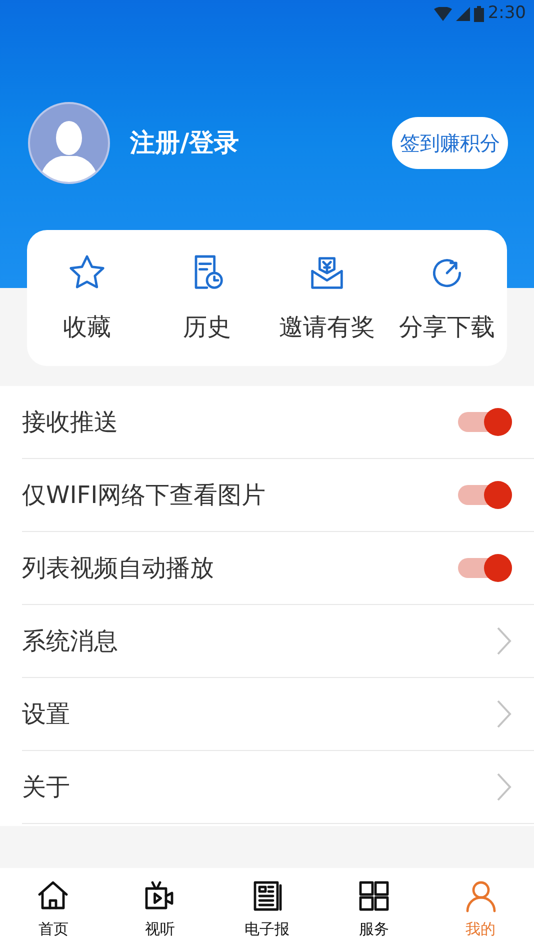 This screenshot has width=534, height=950. What do you see at coordinates (70, 422) in the screenshot?
I see `settings-label: 接收推送` at bounding box center [70, 422].